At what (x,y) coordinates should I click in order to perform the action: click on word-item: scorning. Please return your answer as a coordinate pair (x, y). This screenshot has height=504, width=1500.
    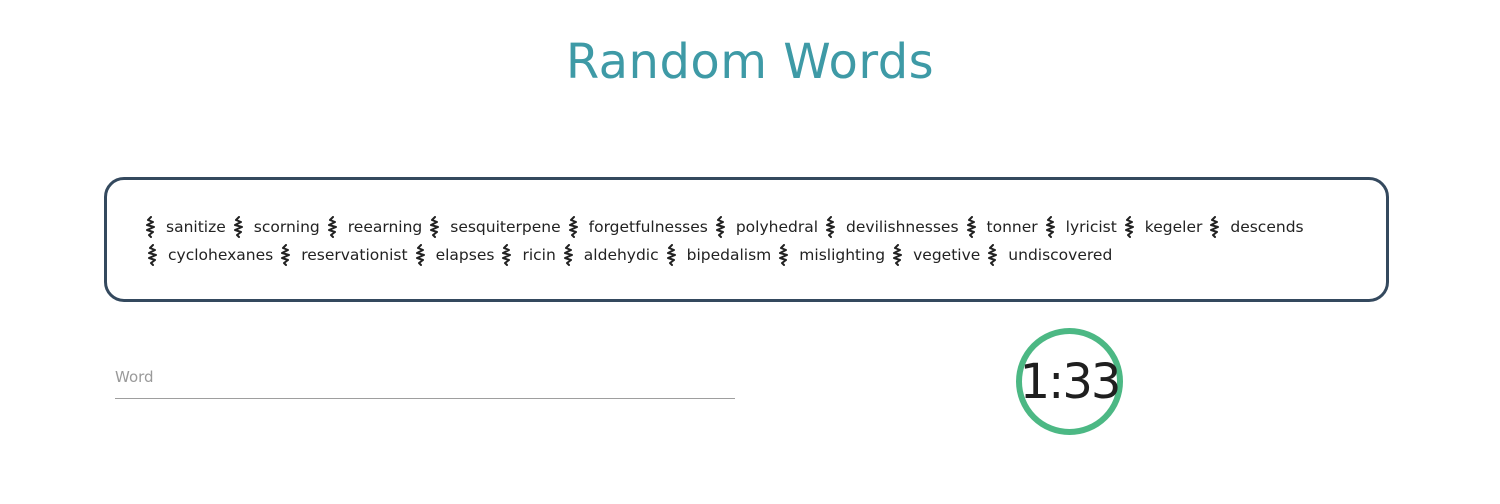
    Looking at the image, I should click on (273, 227).